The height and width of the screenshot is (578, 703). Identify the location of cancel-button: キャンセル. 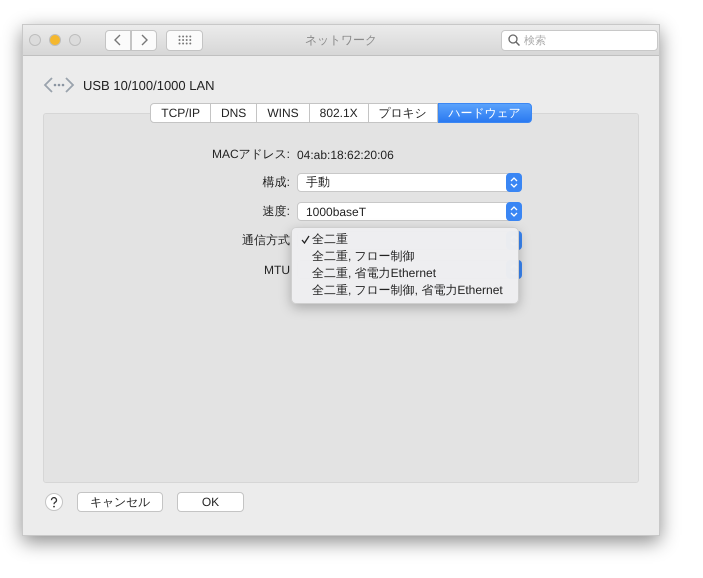
(120, 502).